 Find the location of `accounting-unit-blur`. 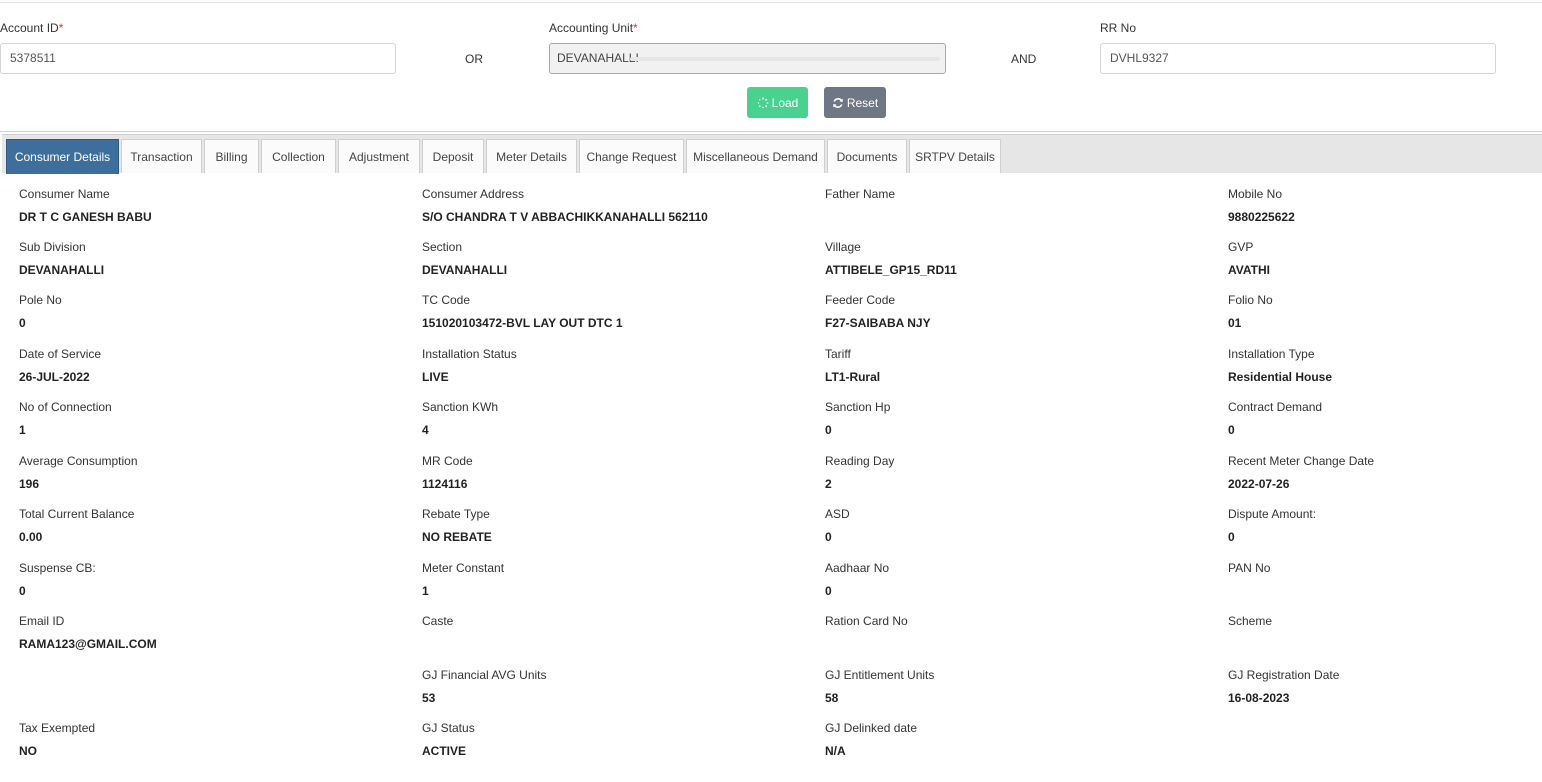

accounting-unit-blur is located at coordinates (785, 59).